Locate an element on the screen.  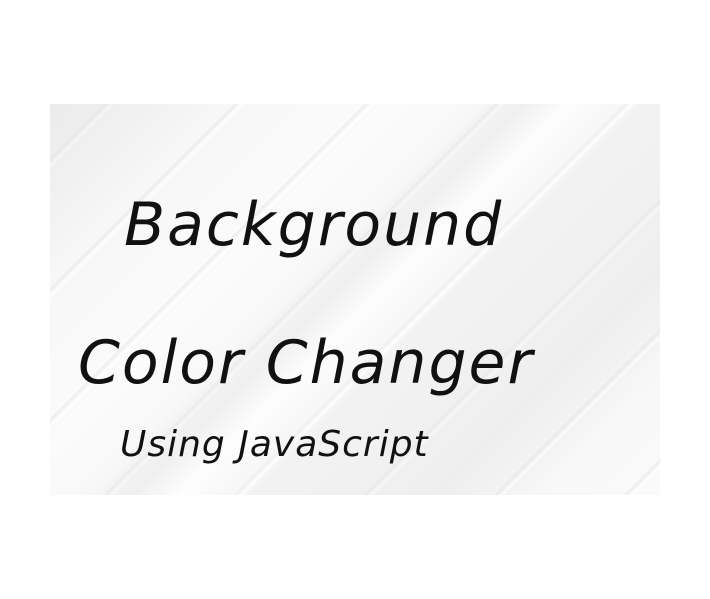
banner-title-line-1: Background is located at coordinates (314, 225).